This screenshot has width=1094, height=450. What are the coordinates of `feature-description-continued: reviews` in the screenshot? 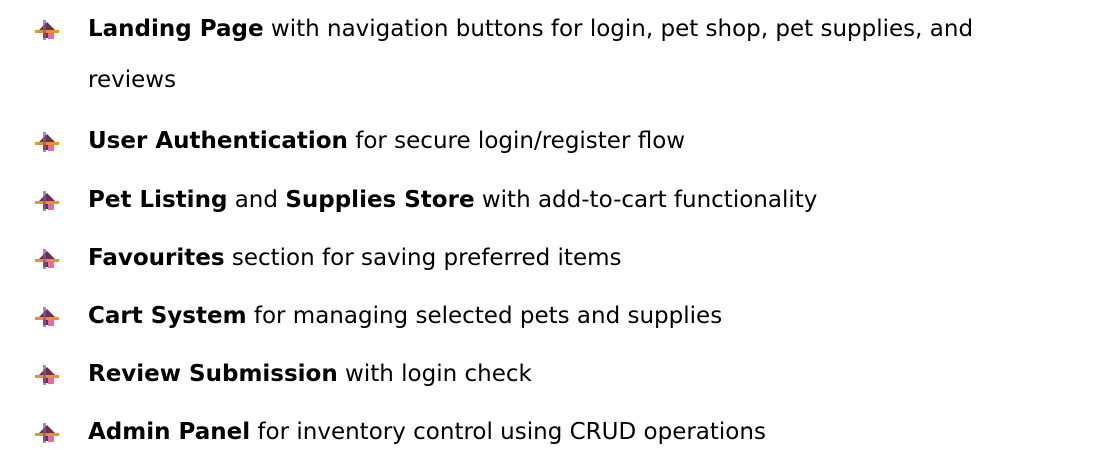 It's located at (132, 80).